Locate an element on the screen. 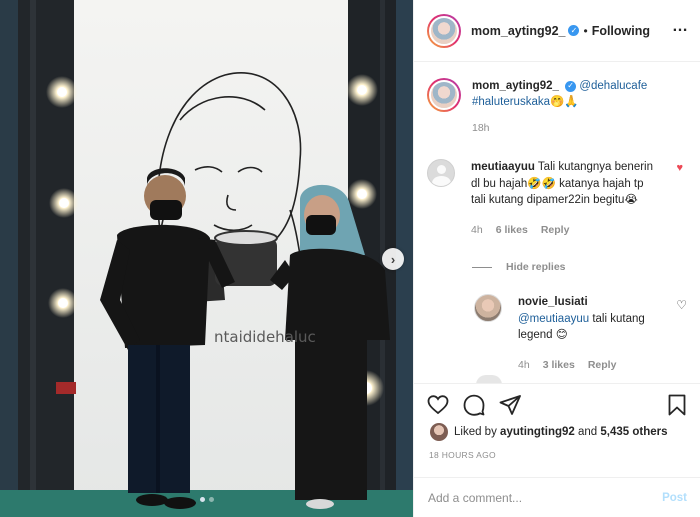 This screenshot has width=700, height=517. next-photo-button: › is located at coordinates (393, 259).